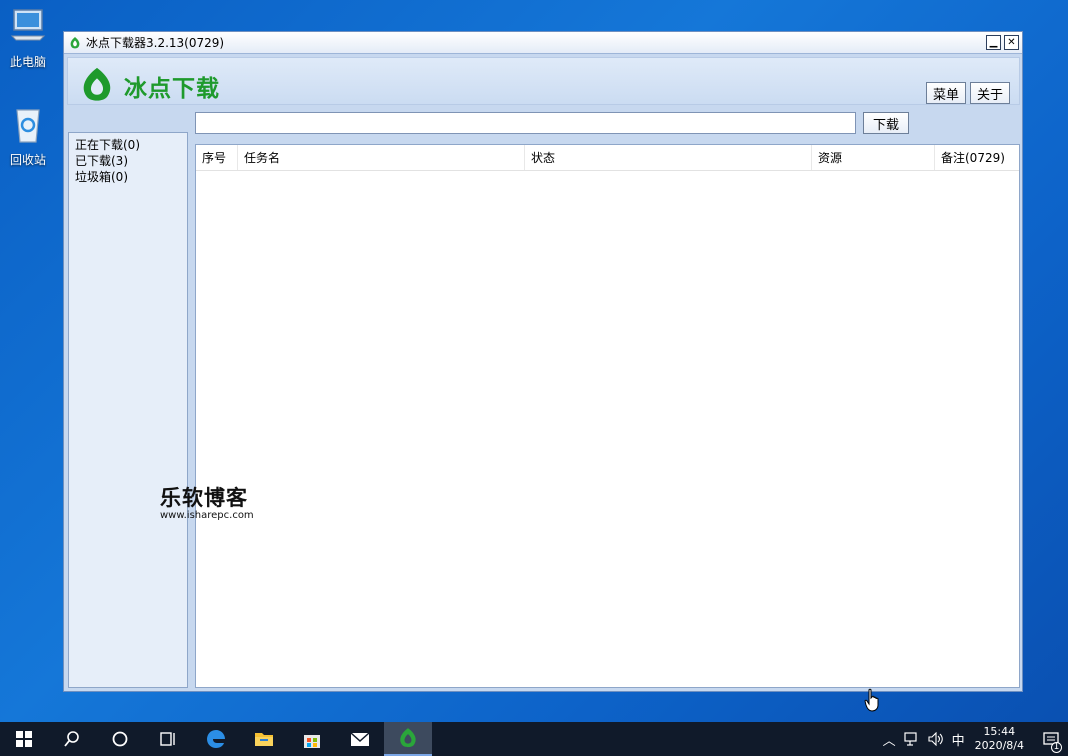  I want to click on clock: 15:44 2020/8/4, so click(999, 739).